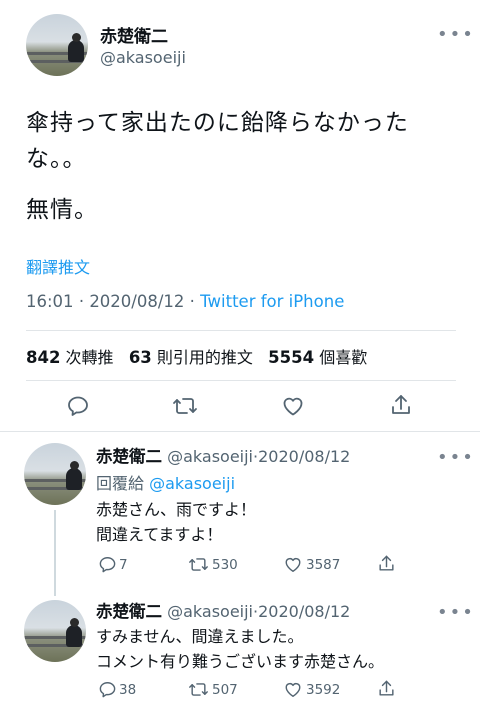  What do you see at coordinates (123, 564) in the screenshot?
I see `reply-count: 7` at bounding box center [123, 564].